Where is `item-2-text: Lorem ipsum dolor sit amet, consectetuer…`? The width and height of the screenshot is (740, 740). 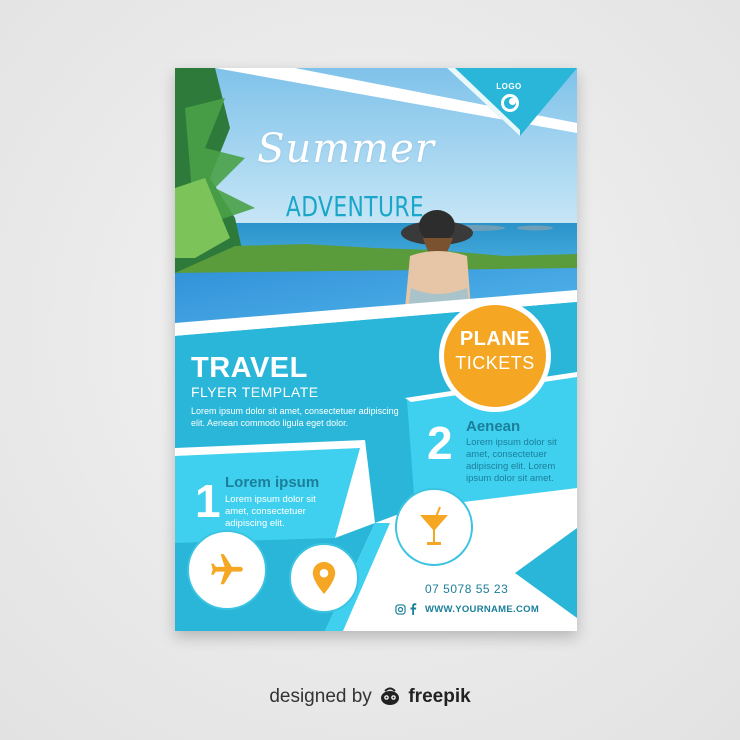
item-2-text: Lorem ipsum dolor sit amet, consectetuer… is located at coordinates (511, 460).